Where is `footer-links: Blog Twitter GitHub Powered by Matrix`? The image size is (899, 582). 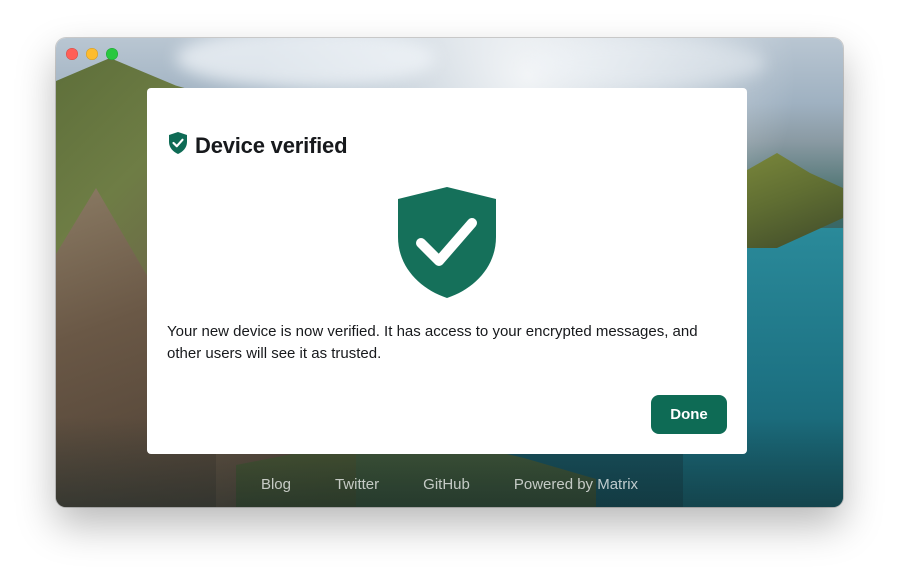
footer-links: Blog Twitter GitHub Powered by Matrix is located at coordinates (449, 484).